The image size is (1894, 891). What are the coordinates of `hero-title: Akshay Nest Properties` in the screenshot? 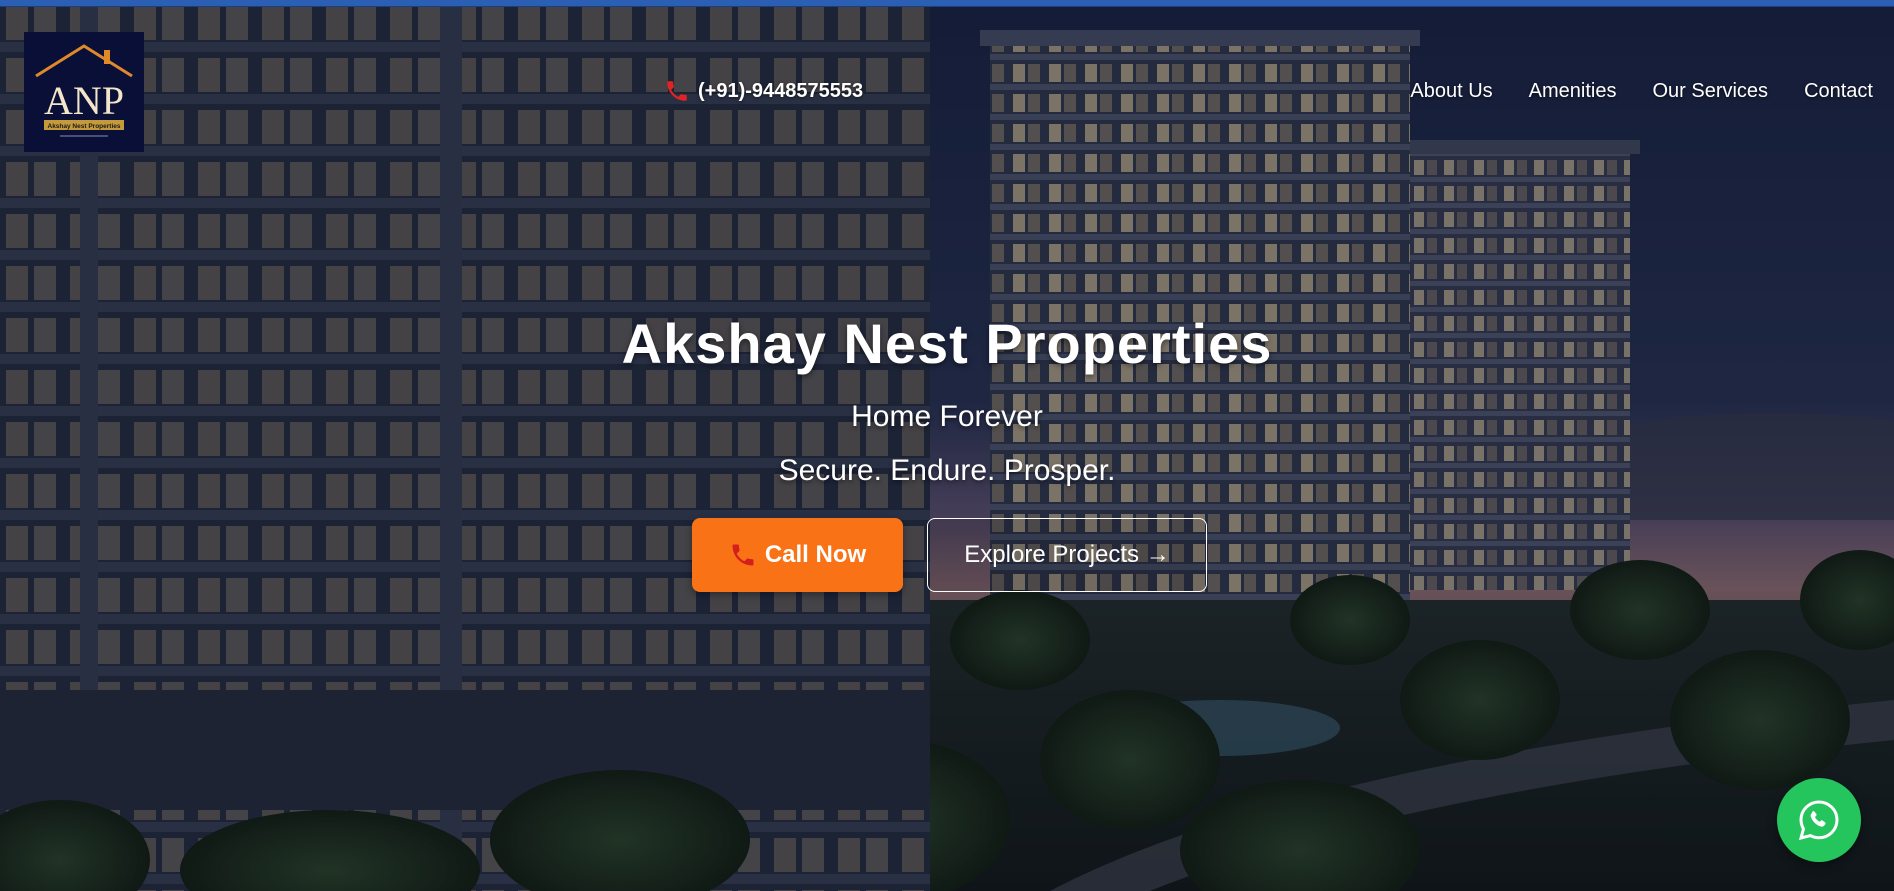 It's located at (947, 343).